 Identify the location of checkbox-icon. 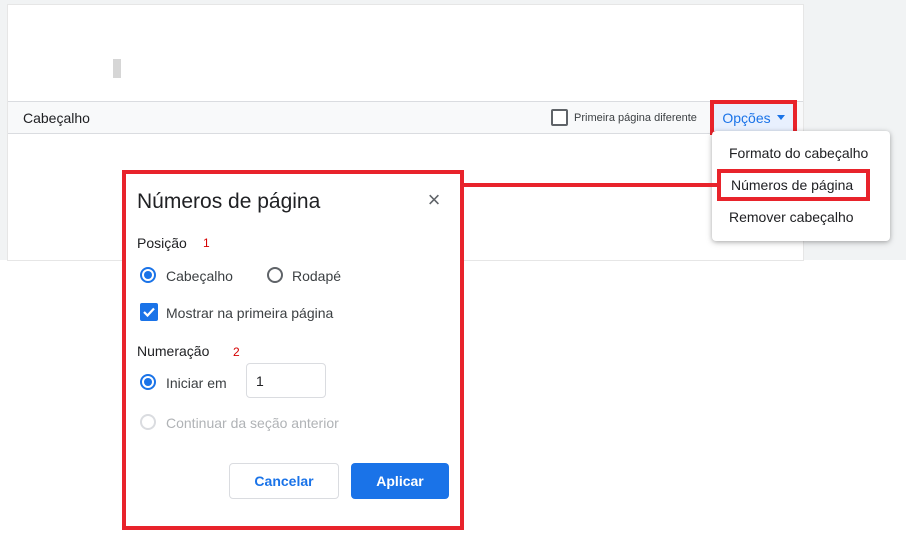
(559, 117).